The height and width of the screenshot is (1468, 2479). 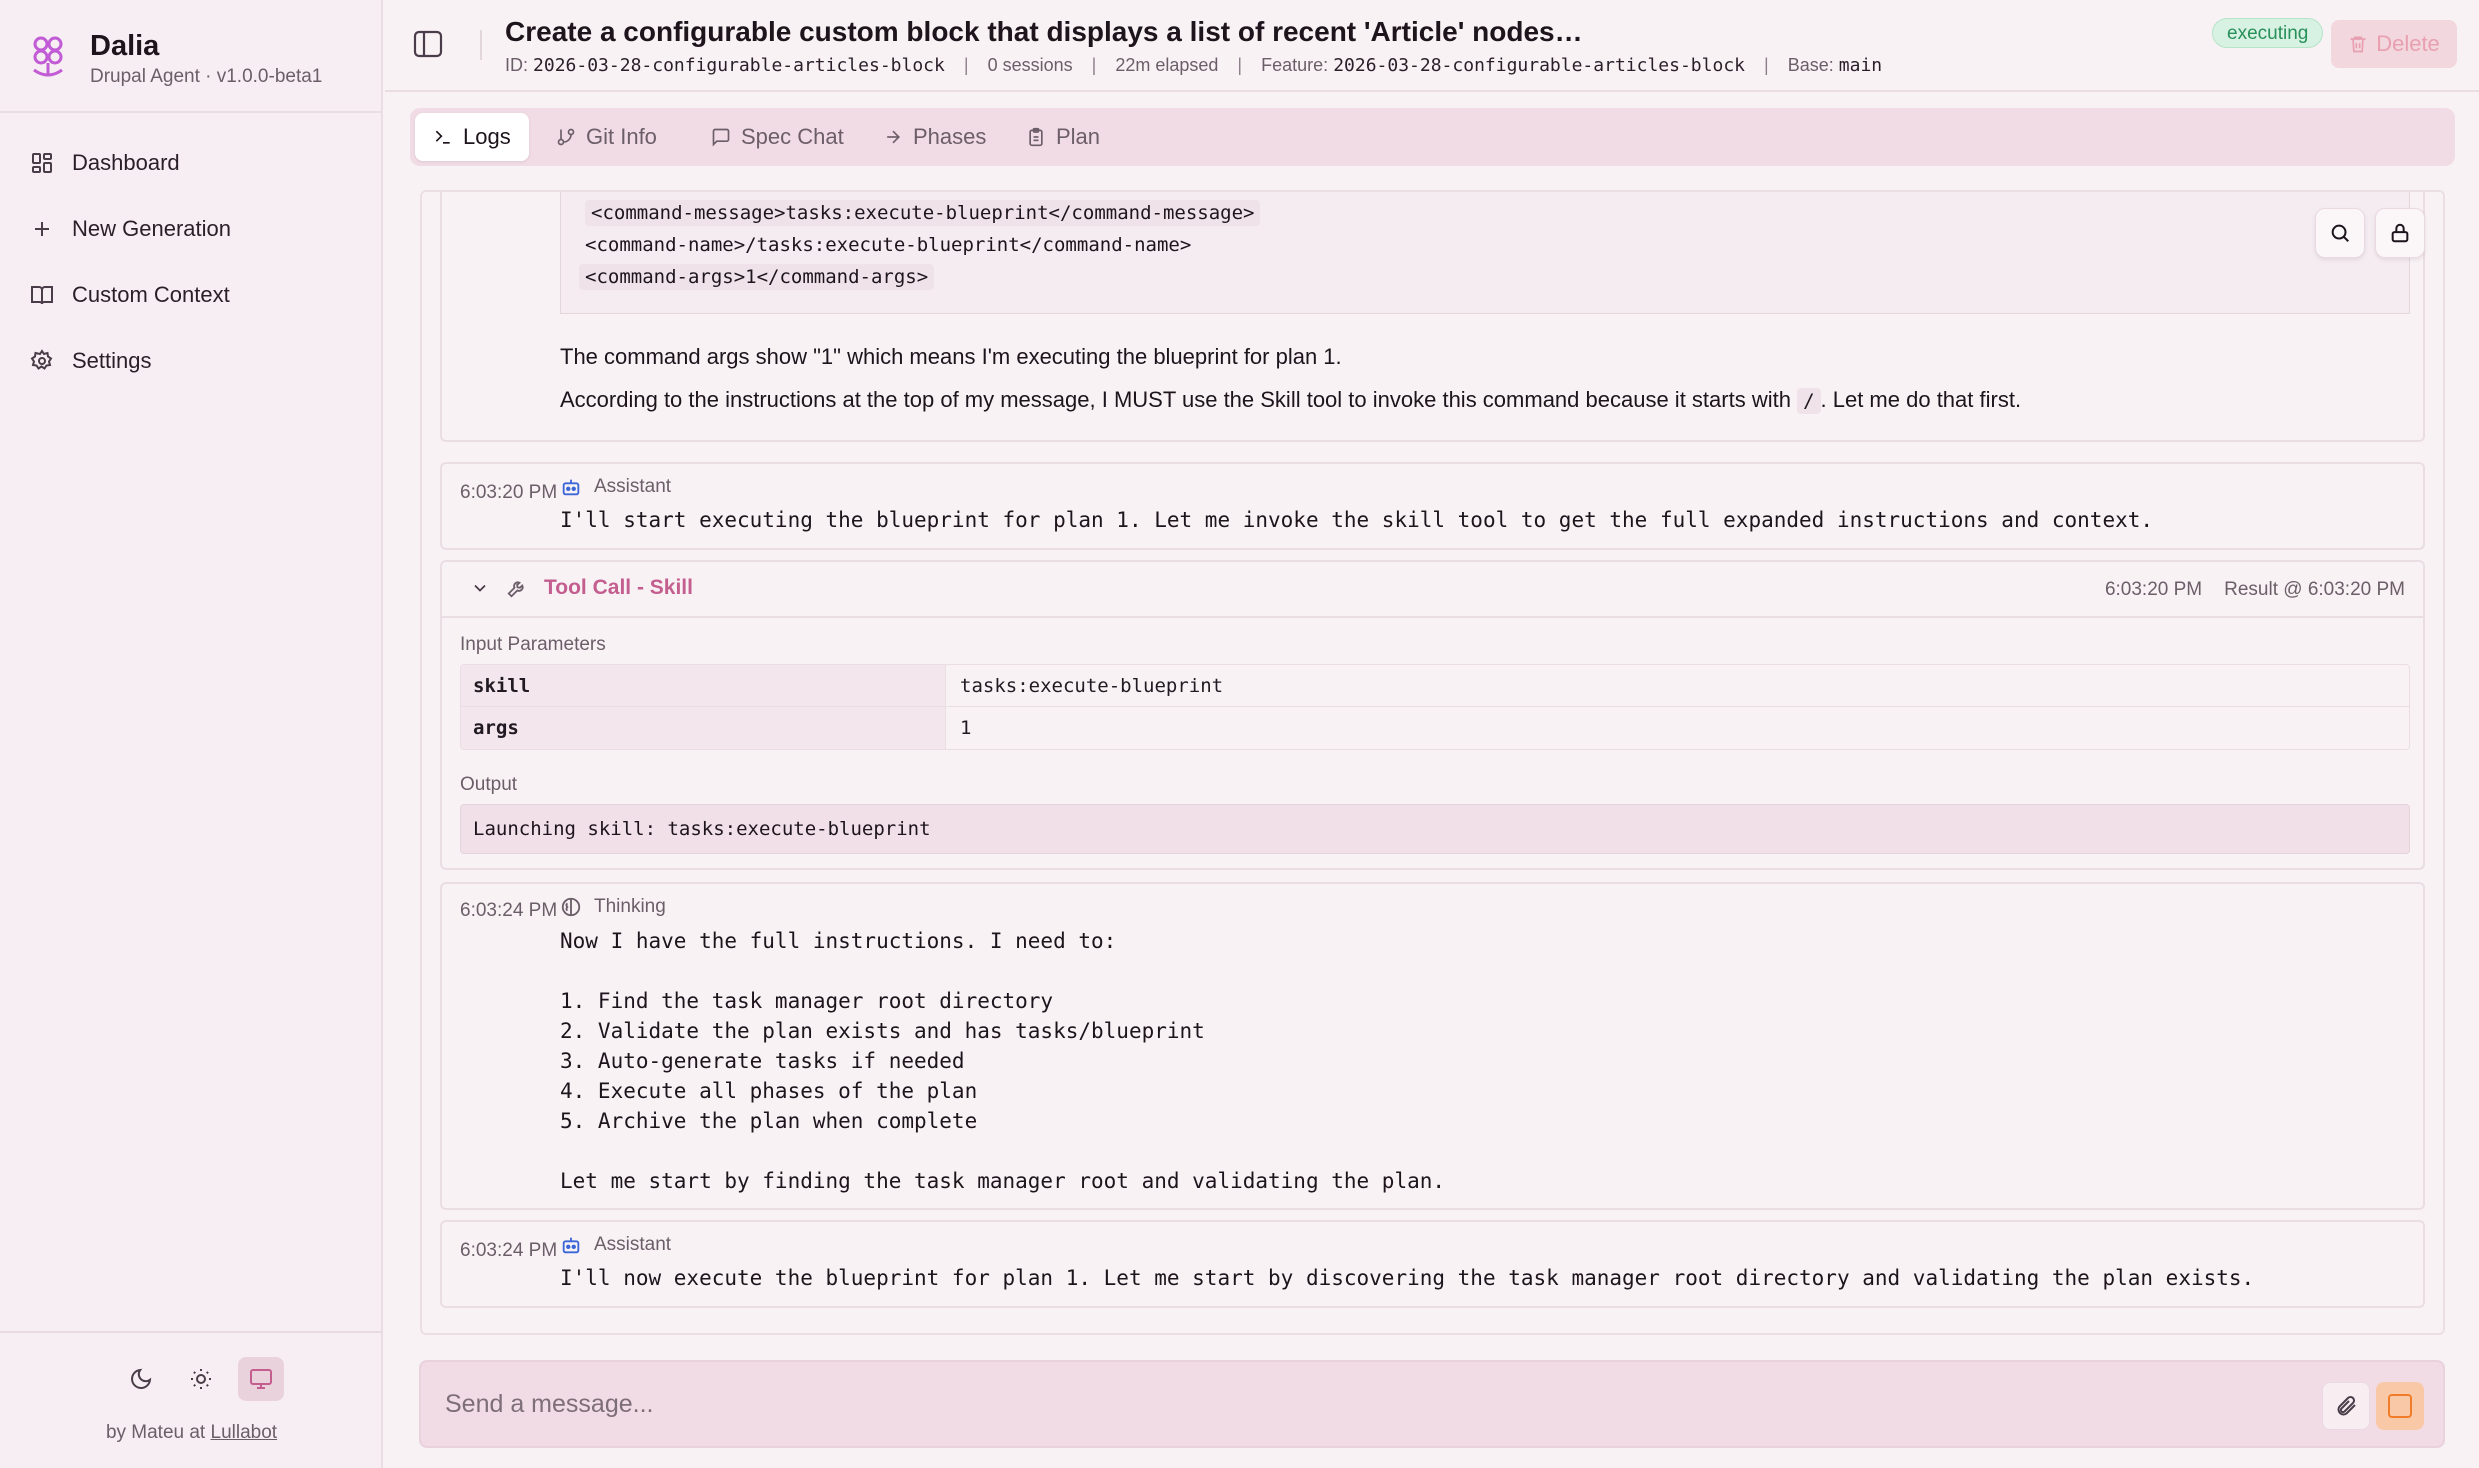 What do you see at coordinates (1432, 137) in the screenshot?
I see `tab-bar: Logs Git Info Spec Chat Phases Plan` at bounding box center [1432, 137].